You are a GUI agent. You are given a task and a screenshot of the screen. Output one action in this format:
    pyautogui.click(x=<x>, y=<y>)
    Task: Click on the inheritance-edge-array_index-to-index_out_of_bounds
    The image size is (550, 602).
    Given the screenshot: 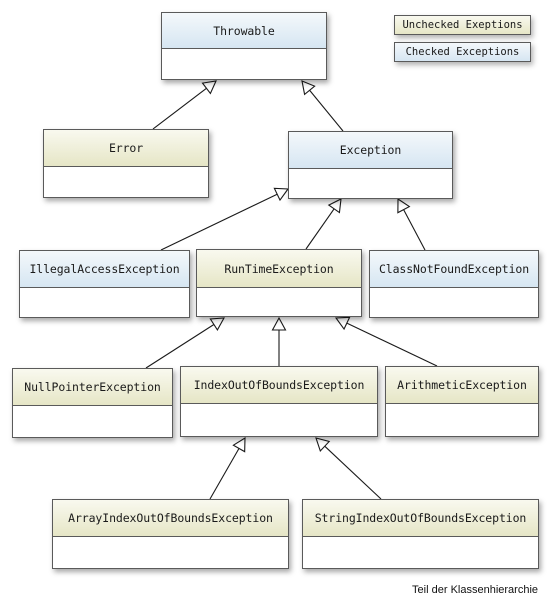 What is the action you would take?
    pyautogui.click(x=227, y=468)
    